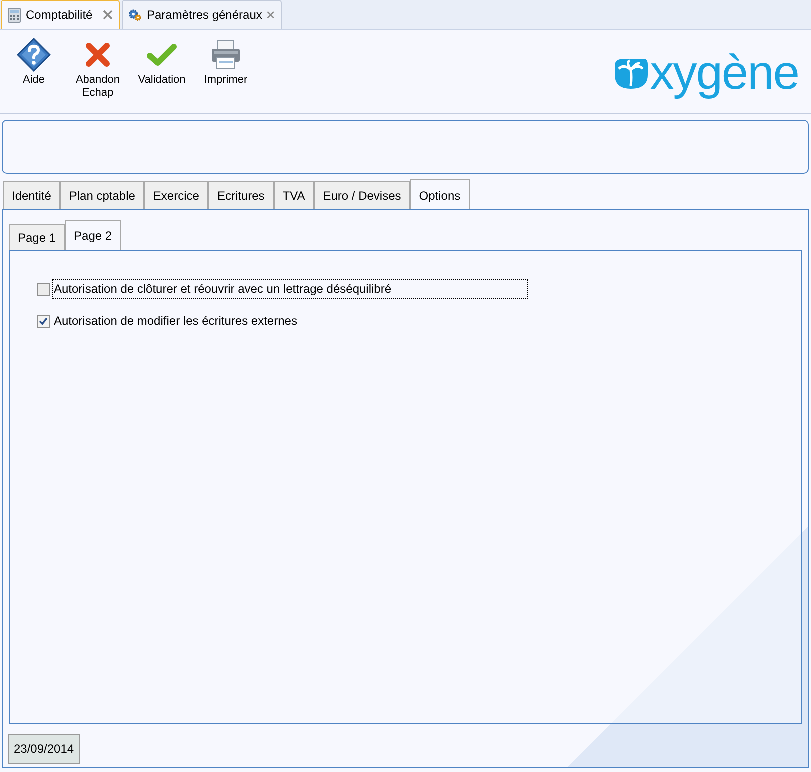  What do you see at coordinates (93, 235) in the screenshot?
I see `page-tab: Page 2` at bounding box center [93, 235].